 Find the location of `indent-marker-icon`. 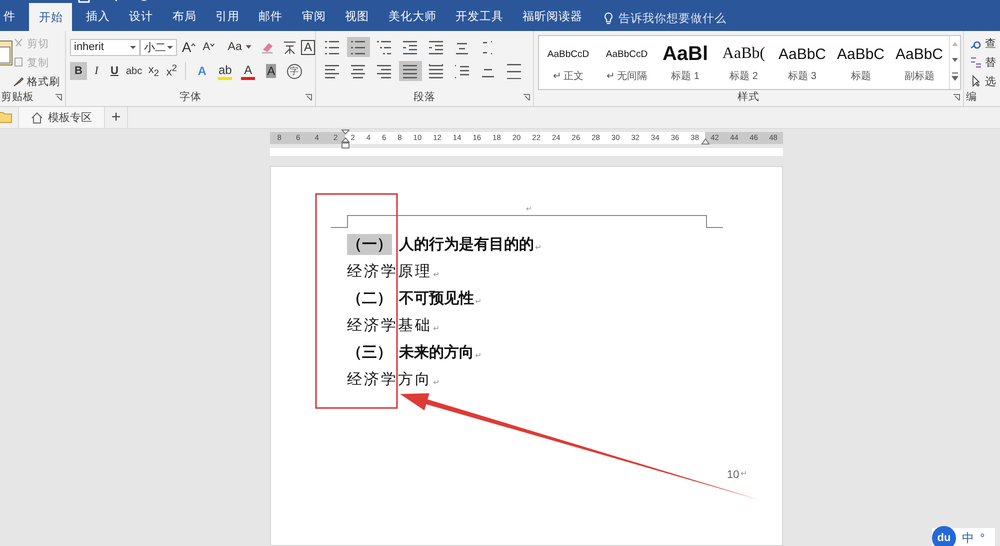

indent-marker-icon is located at coordinates (345, 139).